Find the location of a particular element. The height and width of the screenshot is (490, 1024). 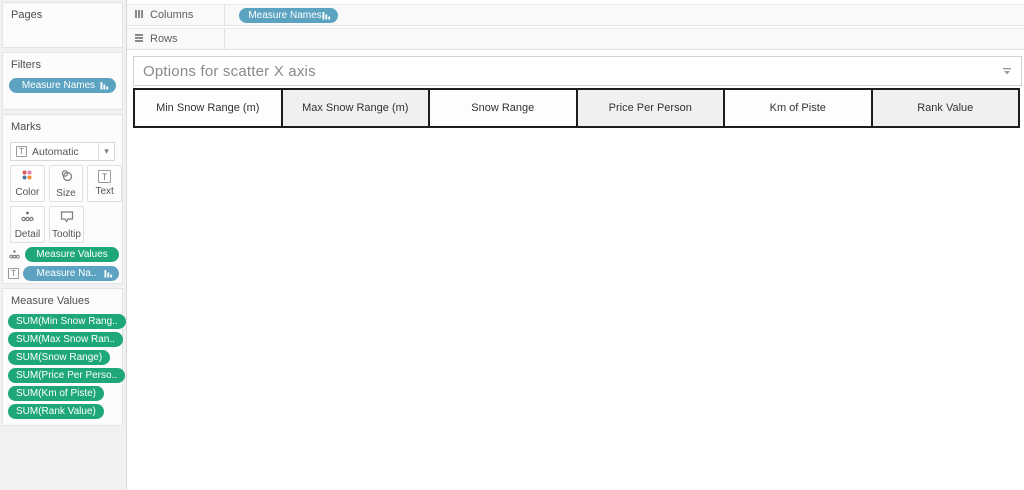

marks-card: Marks Automatic Color Size is located at coordinates (62, 199).